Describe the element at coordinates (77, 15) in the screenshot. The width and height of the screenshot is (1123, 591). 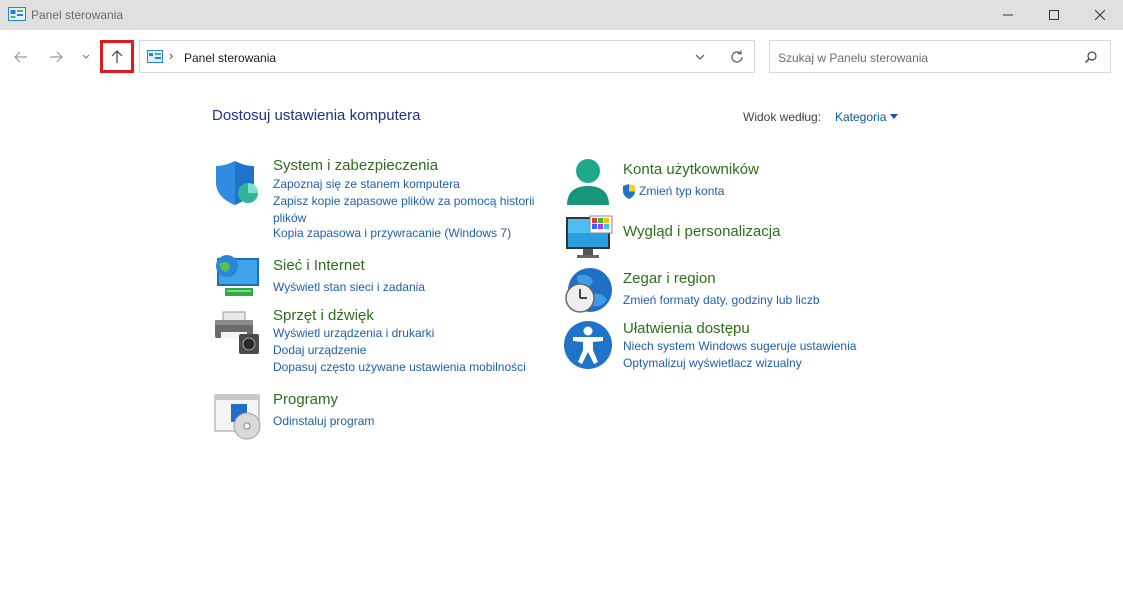
I see `window-title: Panel sterowania` at that location.